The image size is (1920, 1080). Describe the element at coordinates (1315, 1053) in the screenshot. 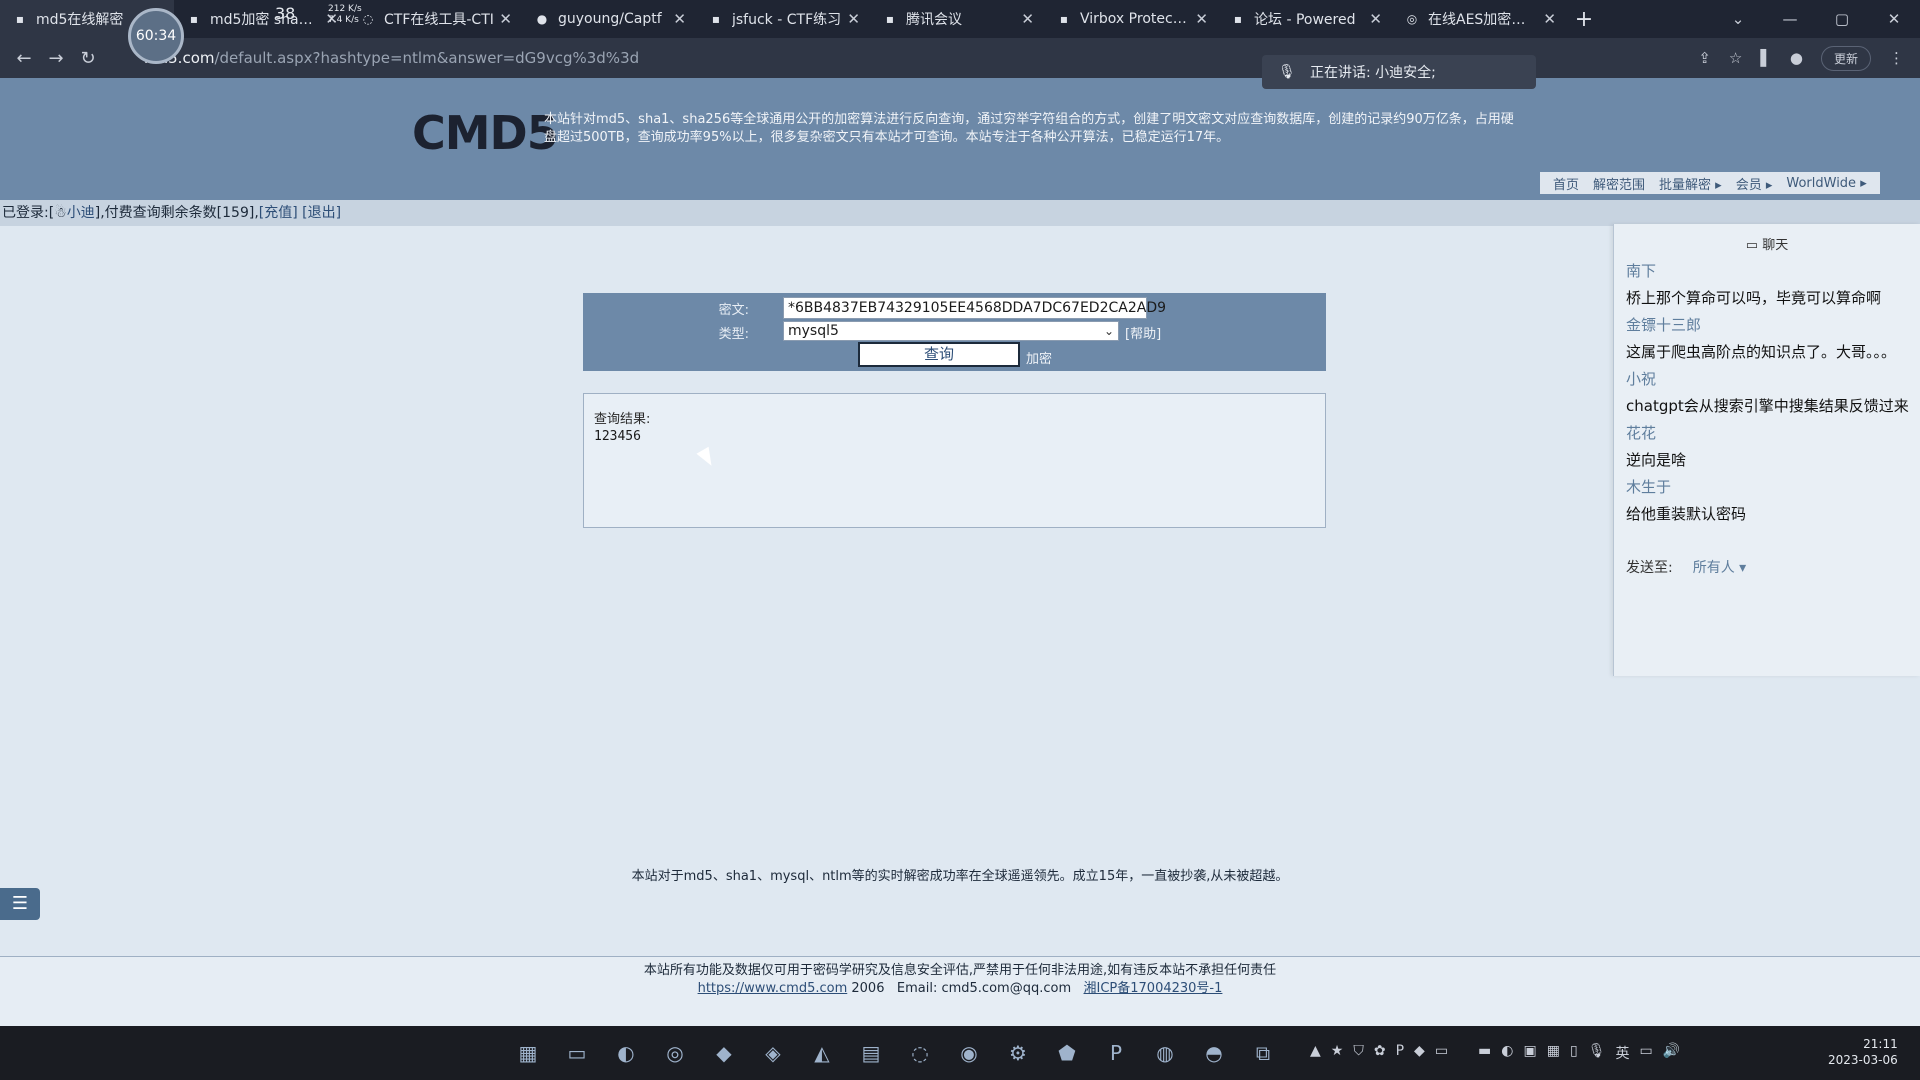

I see `tray-icon: ▲` at that location.